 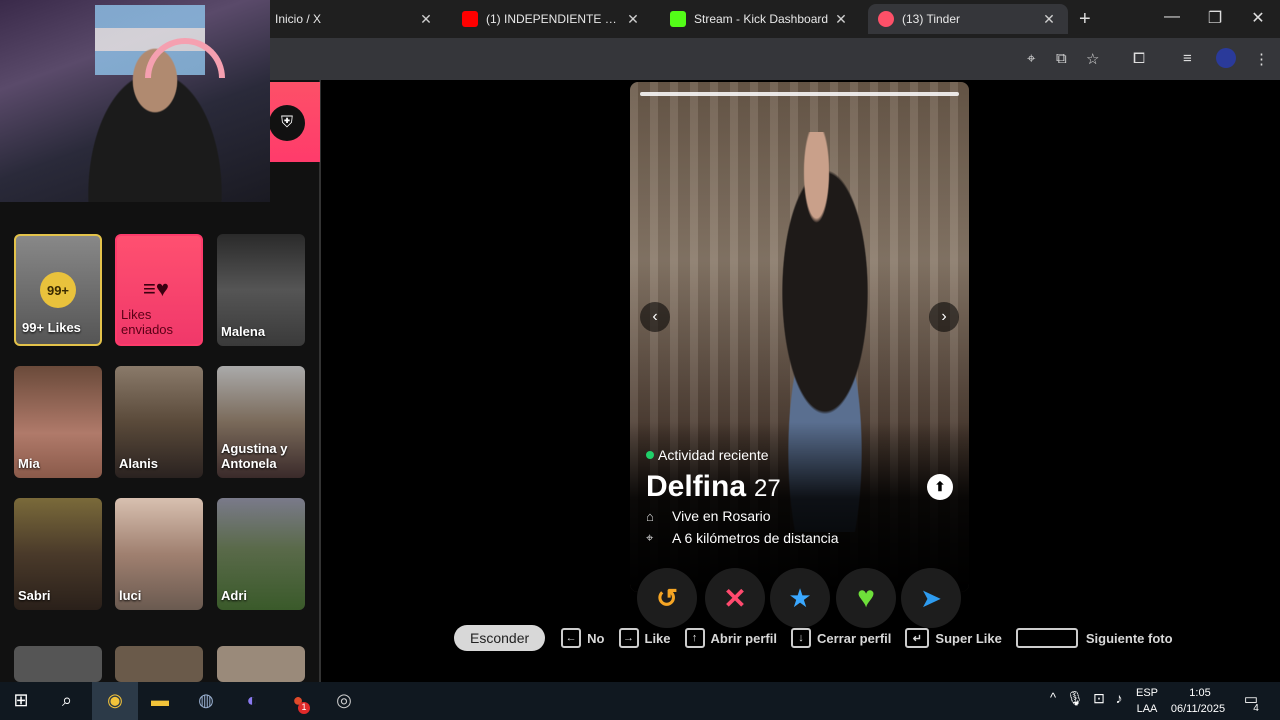 I want to click on star-icon: ☆, so click(x=1092, y=59).